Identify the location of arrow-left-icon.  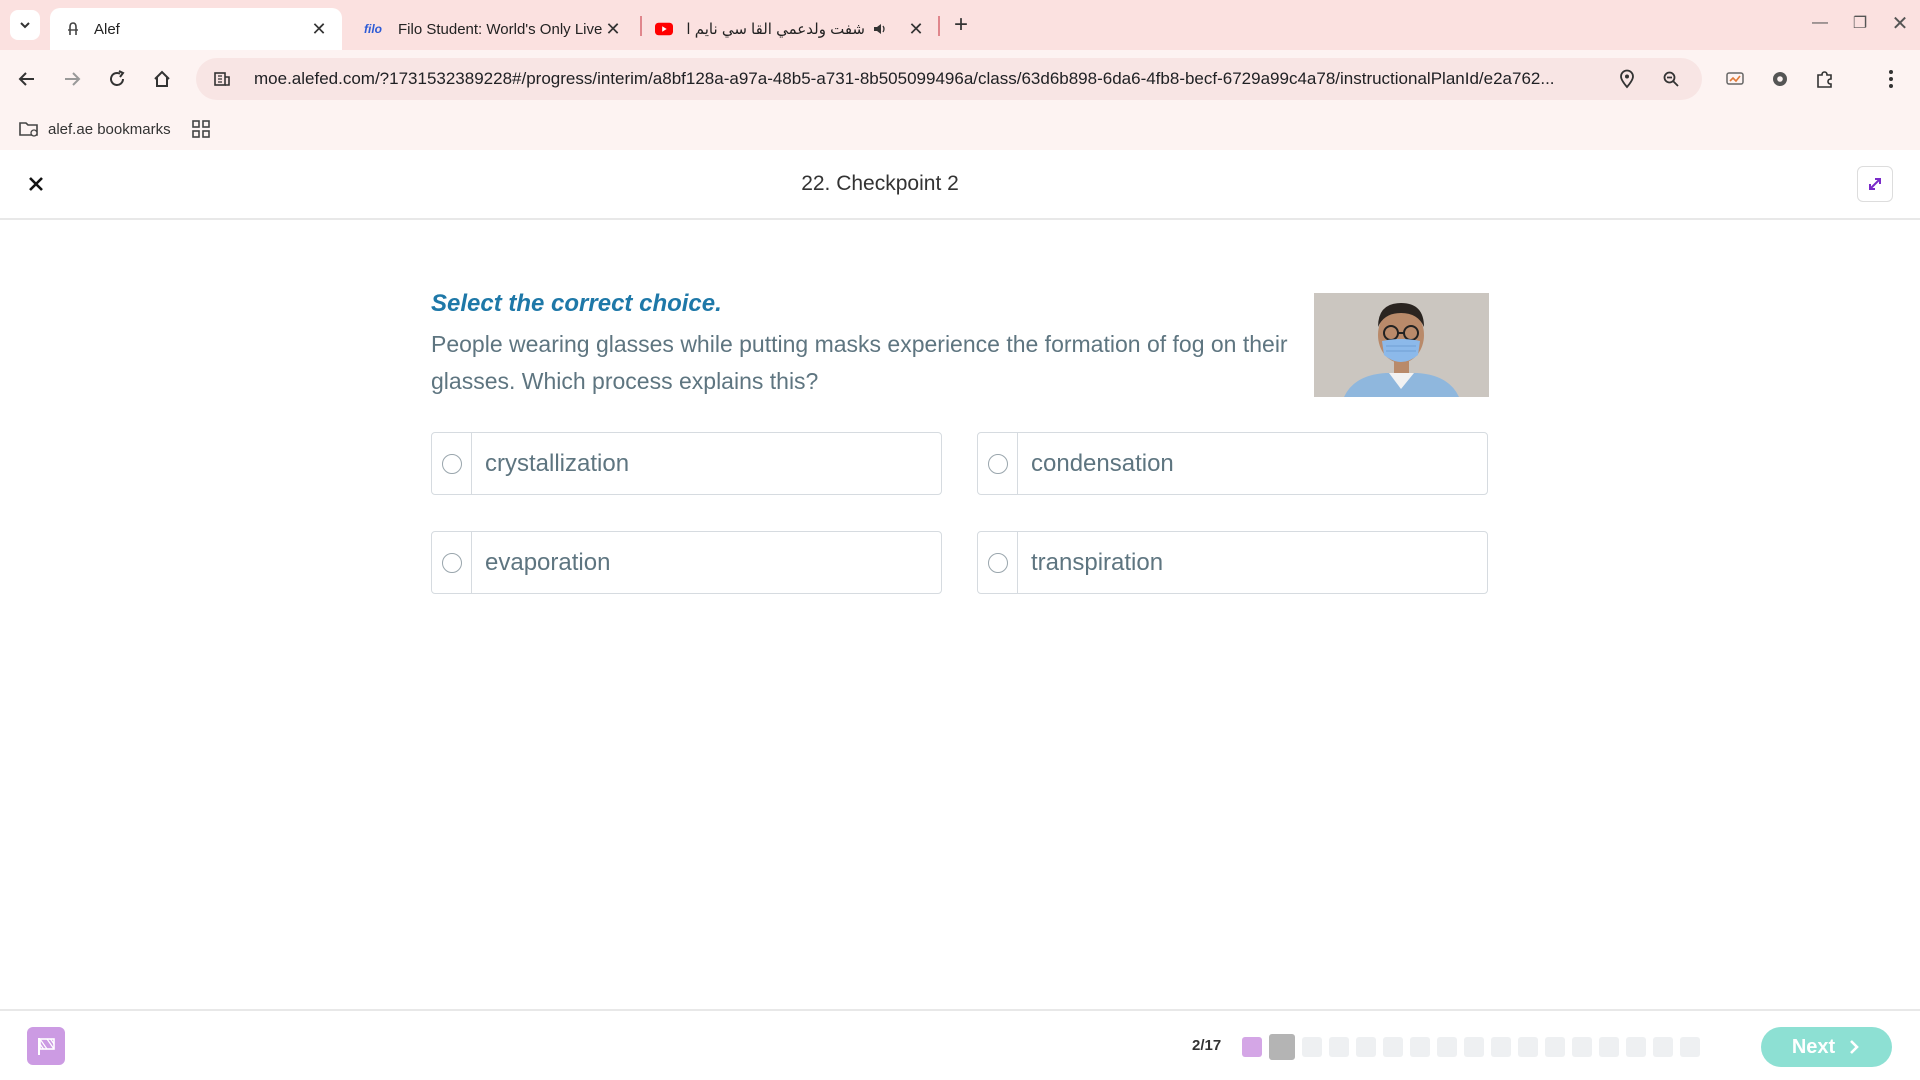
(26, 79).